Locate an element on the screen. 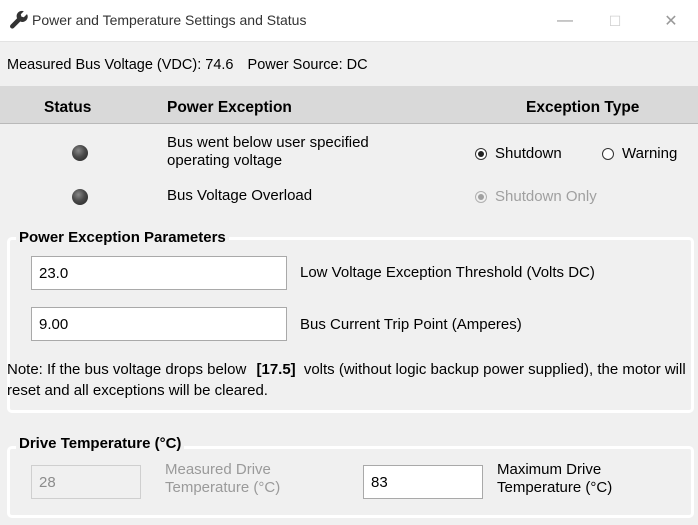 Image resolution: width=698 pixels, height=525 pixels. minimize-button: — is located at coordinates (565, 21).